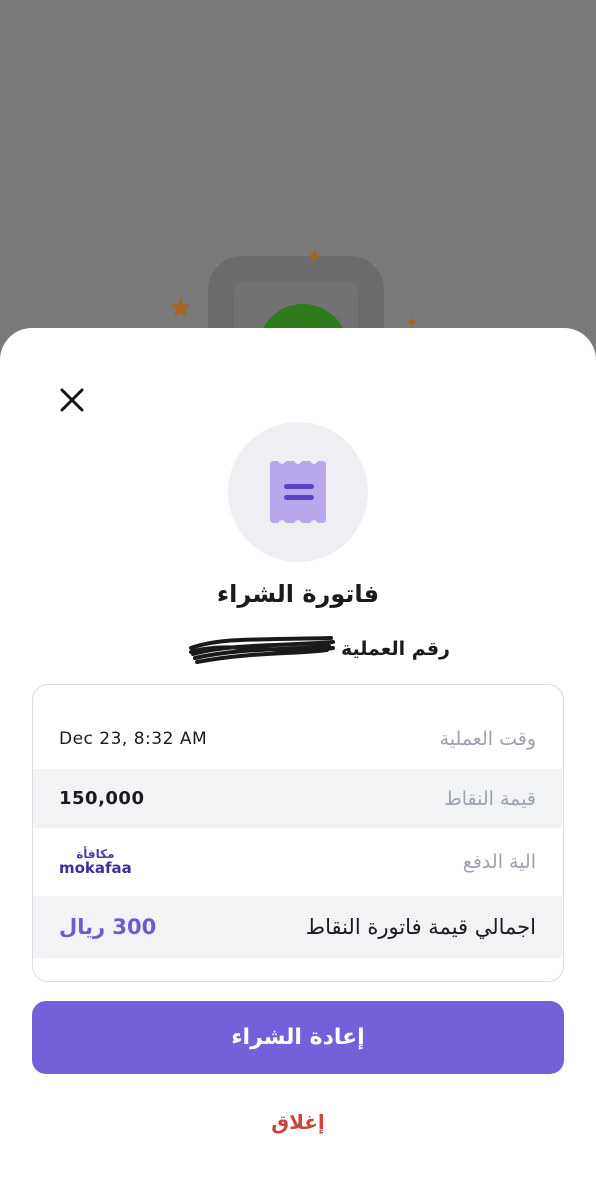  I want to click on mokafaa-logo: مكافأة mokafaa, so click(95, 862).